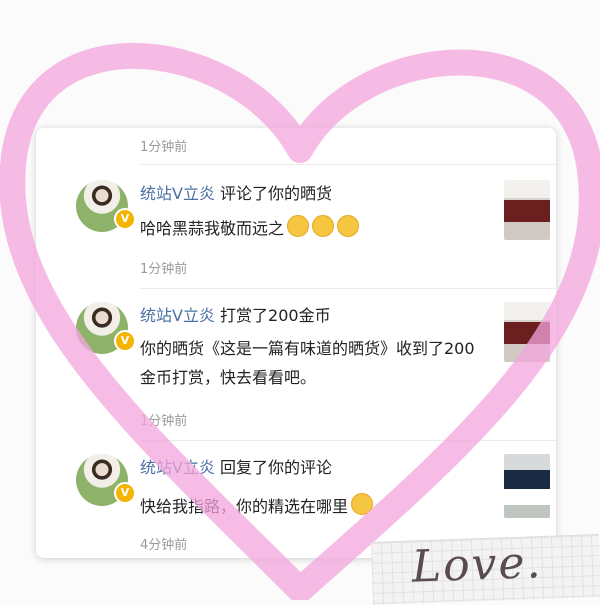  I want to click on notification-header: 统站V立炎 评论了你的晒货, so click(236, 192).